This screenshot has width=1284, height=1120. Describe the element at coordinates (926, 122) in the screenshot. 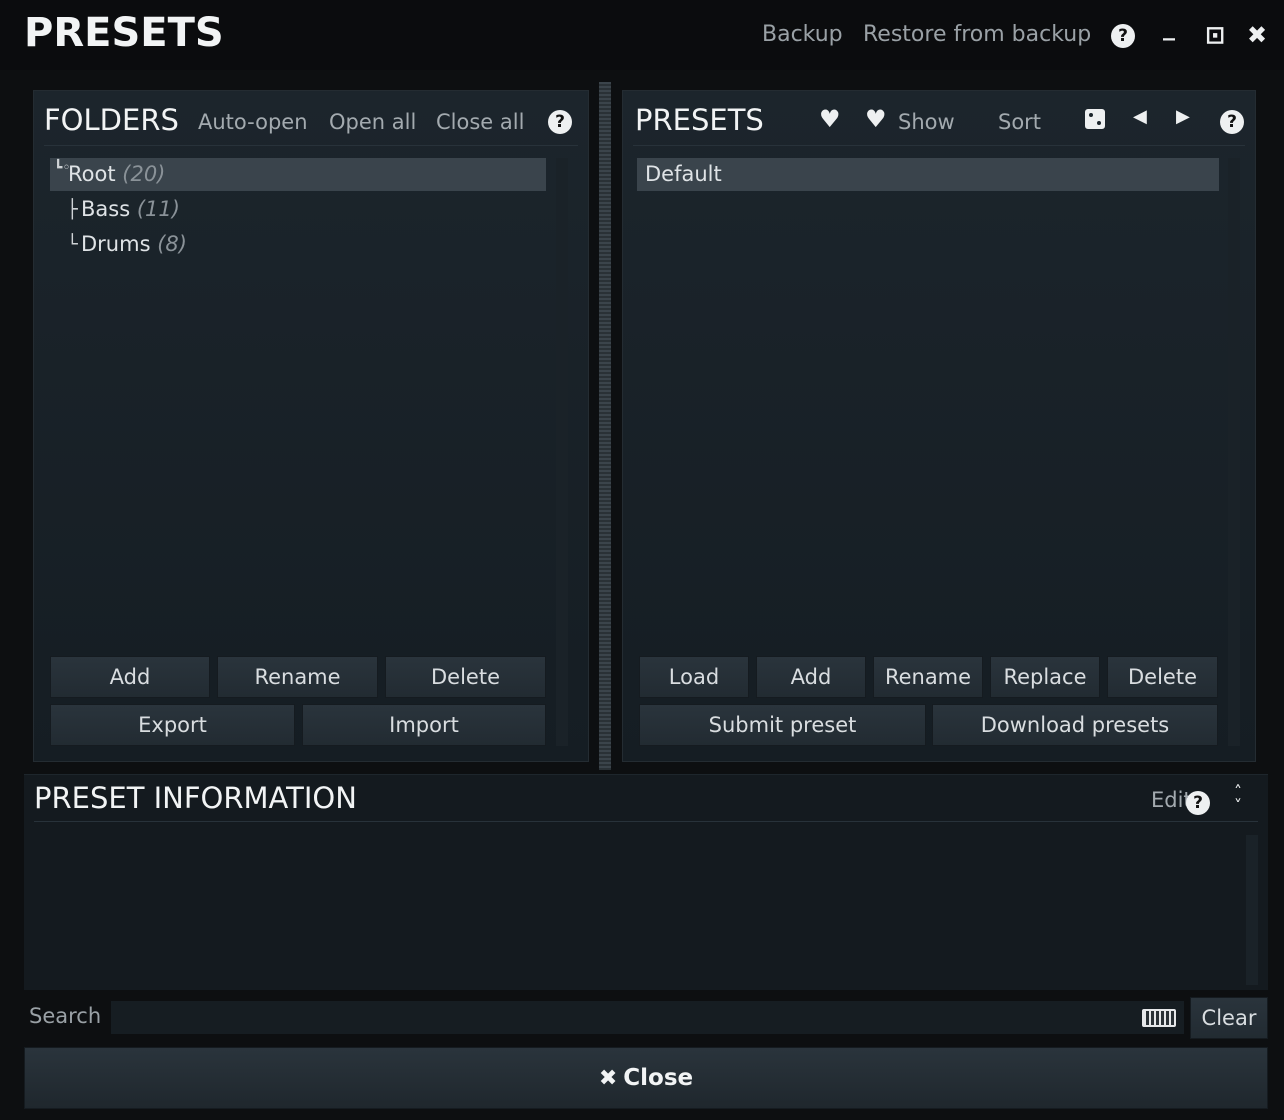

I see `show-favorites-button: Show` at that location.